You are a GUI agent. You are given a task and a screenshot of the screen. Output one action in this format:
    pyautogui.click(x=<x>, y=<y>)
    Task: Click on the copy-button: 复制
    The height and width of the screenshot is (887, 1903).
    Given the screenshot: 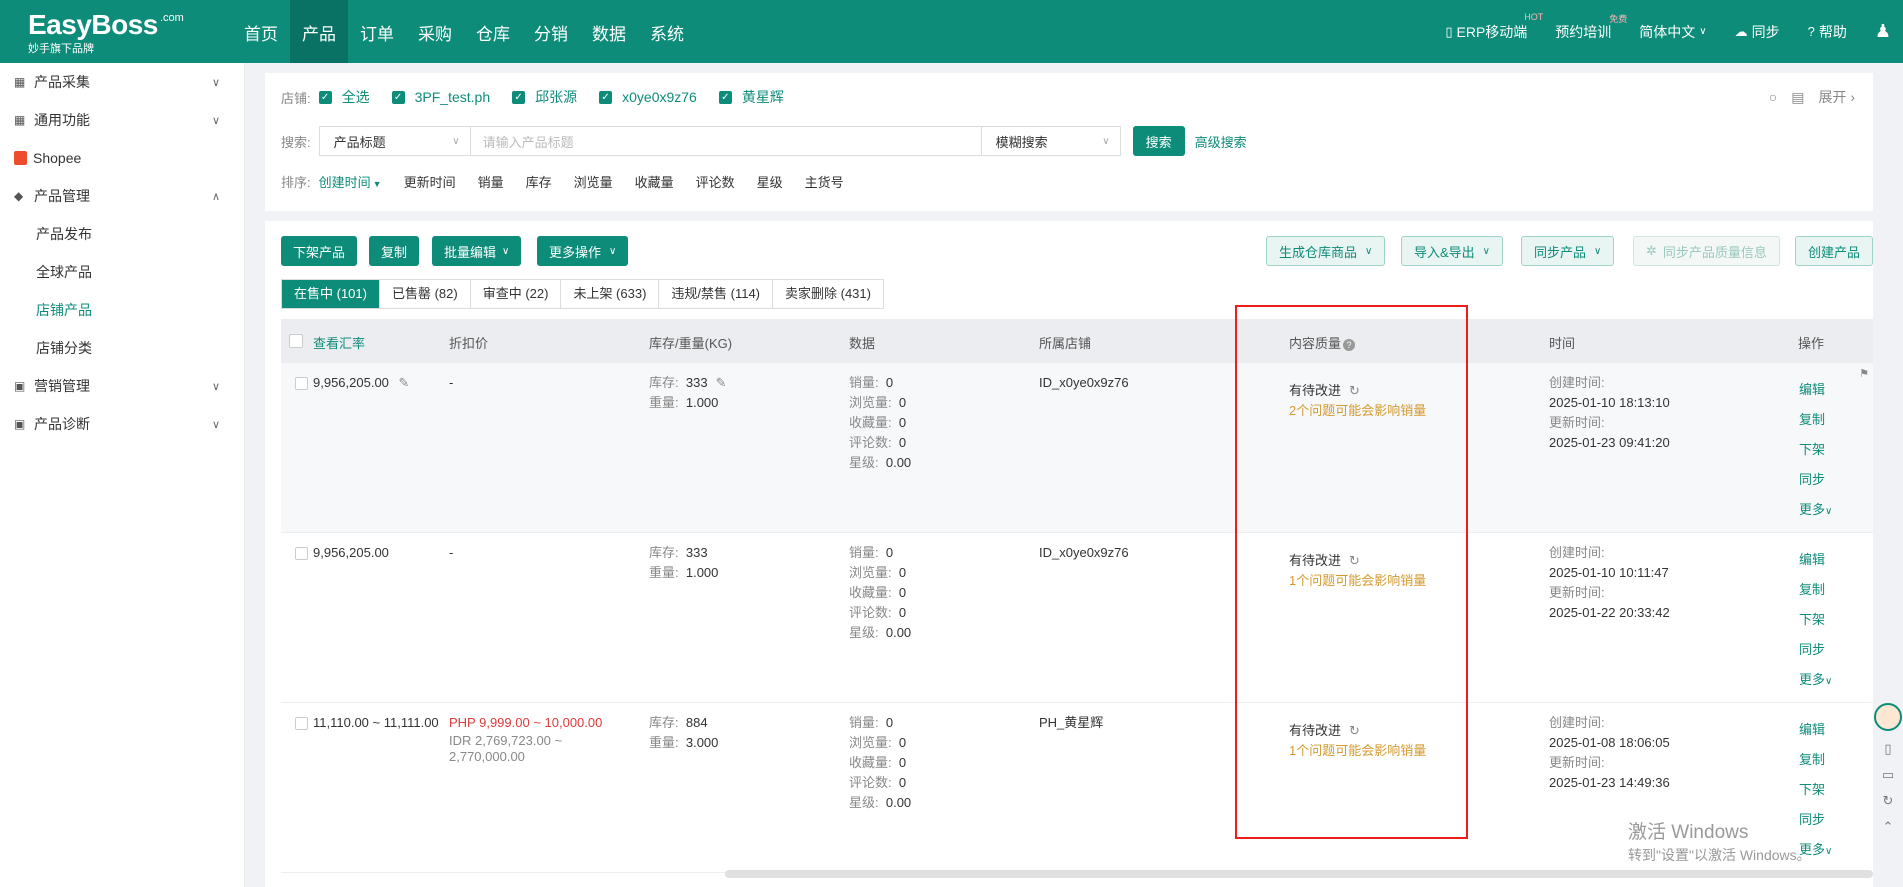 What is the action you would take?
    pyautogui.click(x=394, y=251)
    